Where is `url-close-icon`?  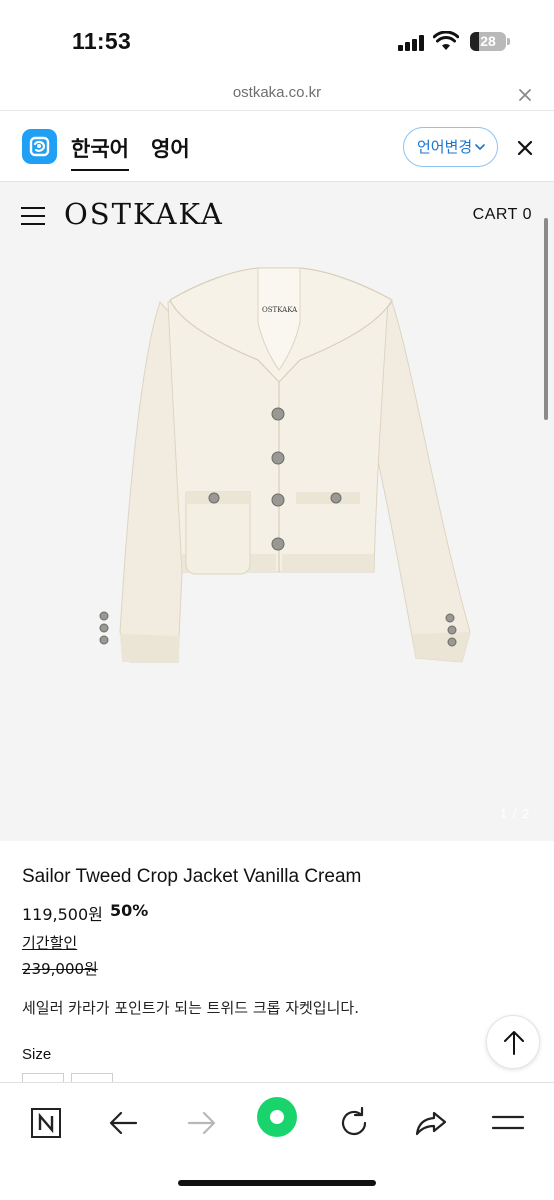
url-close-icon is located at coordinates (525, 95).